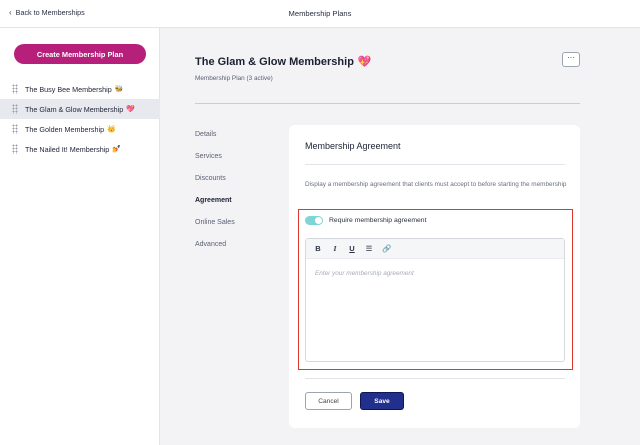 The image size is (640, 445). I want to click on save-button: Save, so click(382, 401).